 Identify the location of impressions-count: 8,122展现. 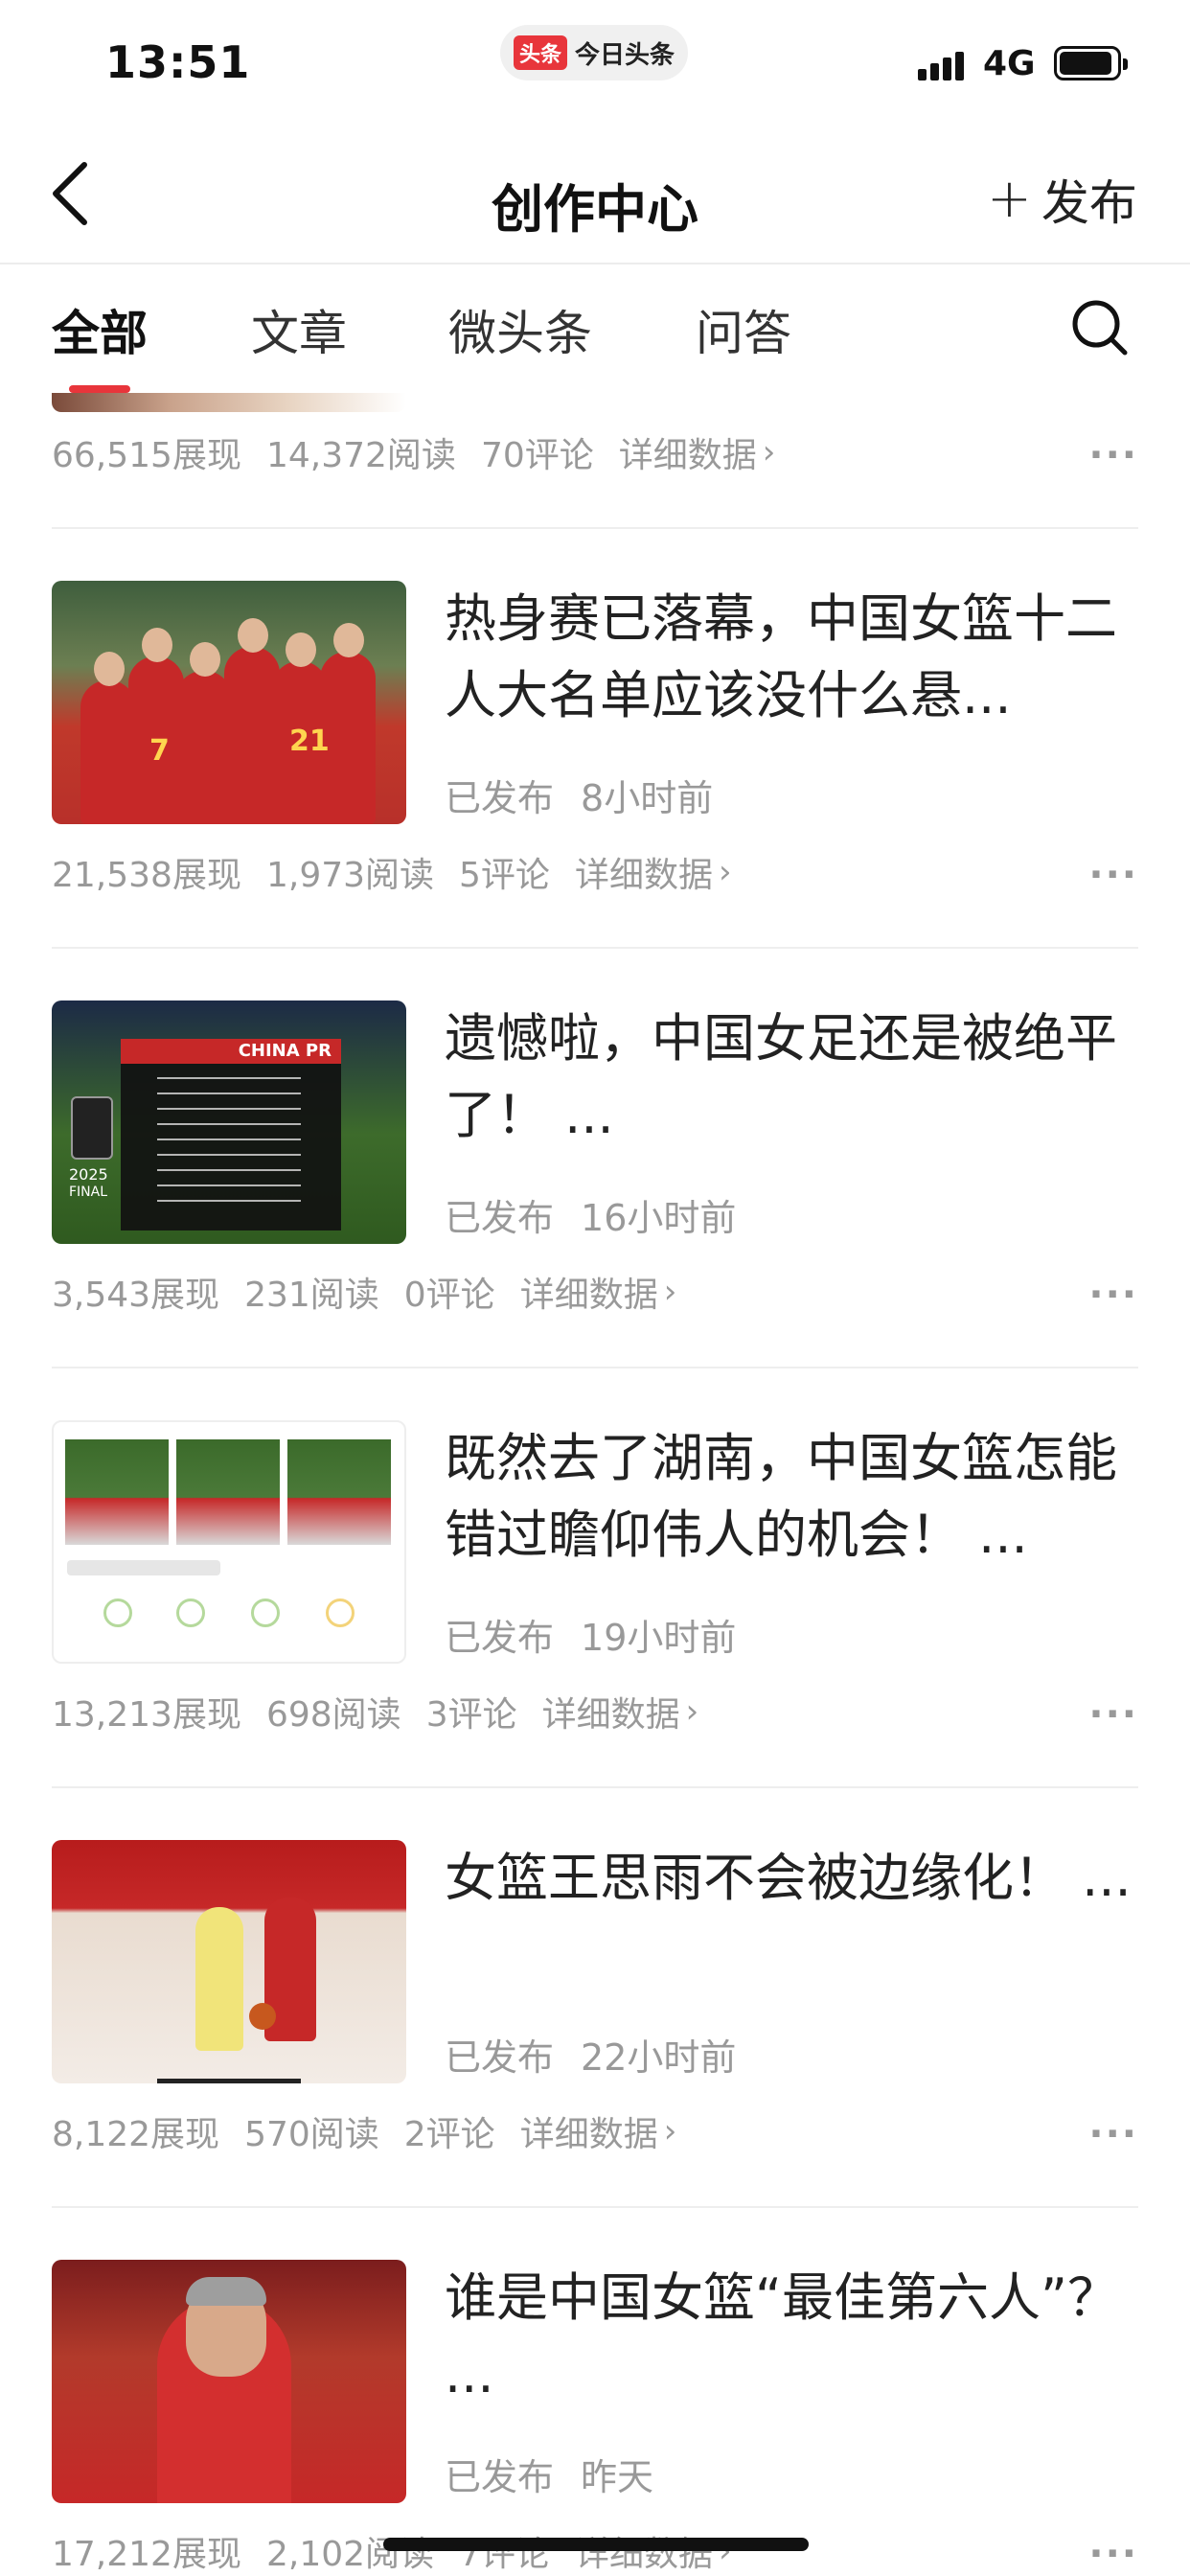
(136, 2134).